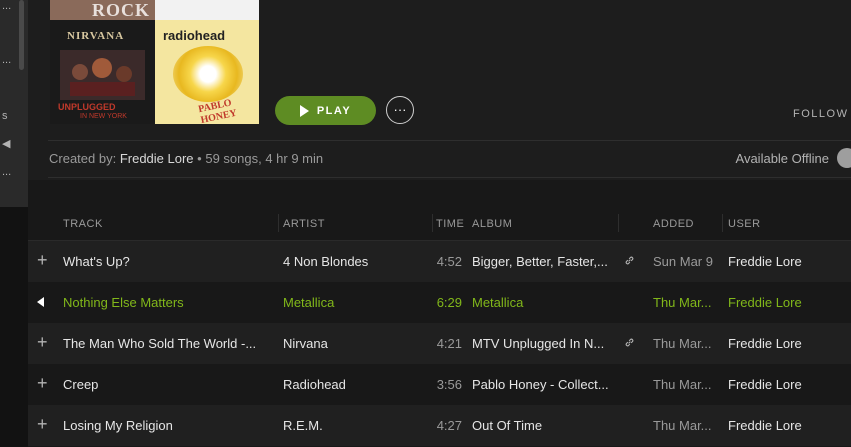 Image resolution: width=851 pixels, height=447 pixels. What do you see at coordinates (449, 384) in the screenshot?
I see `track-duration: 3:56` at bounding box center [449, 384].